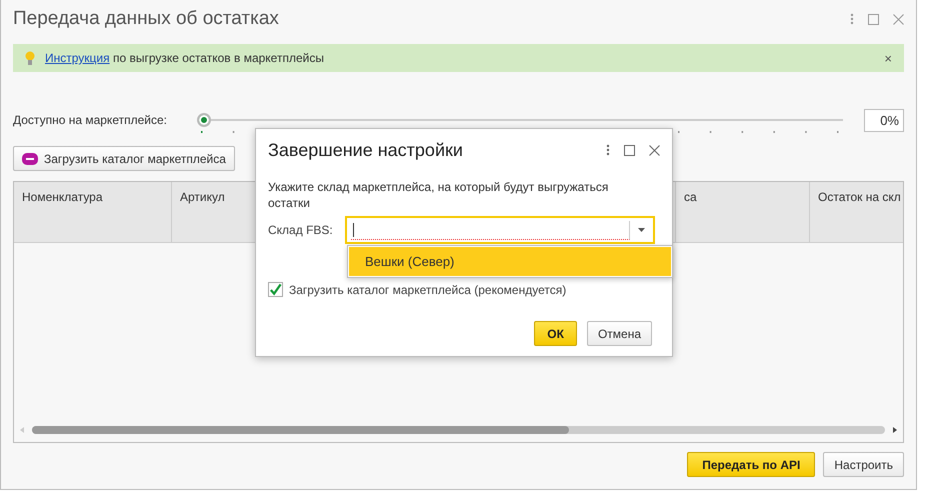  I want to click on column-header: Артикул, so click(202, 197).